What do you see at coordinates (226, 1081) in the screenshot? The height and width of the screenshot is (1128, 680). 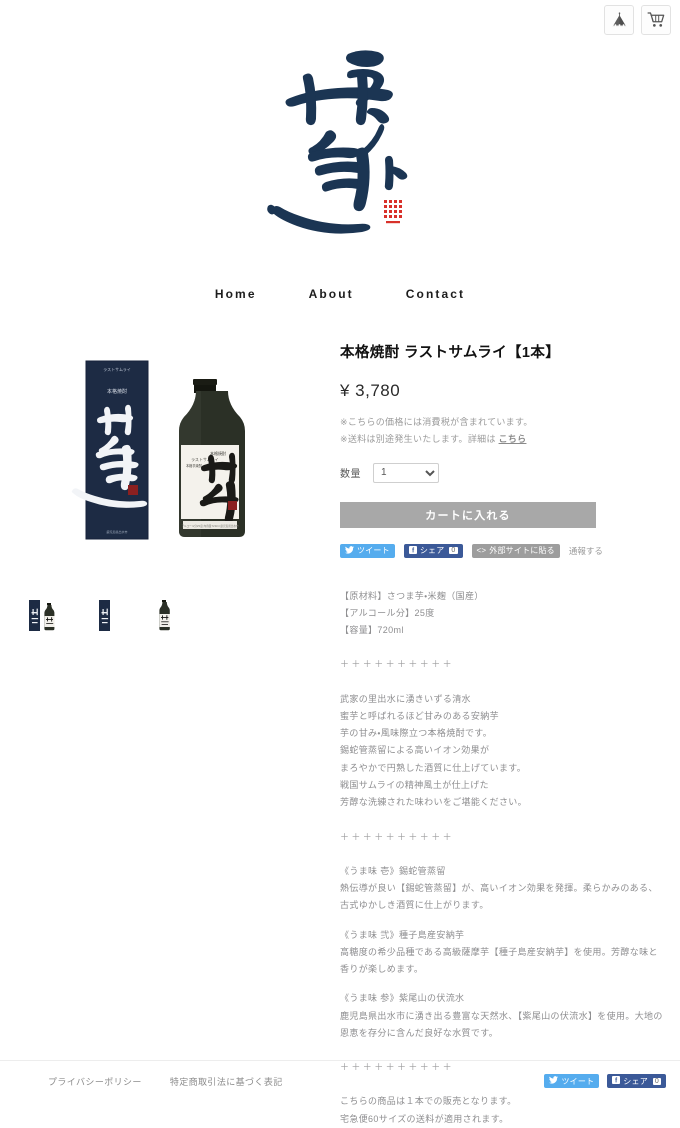 I see `footer-link-commerce-law: 特定商取引法に基づく表記` at bounding box center [226, 1081].